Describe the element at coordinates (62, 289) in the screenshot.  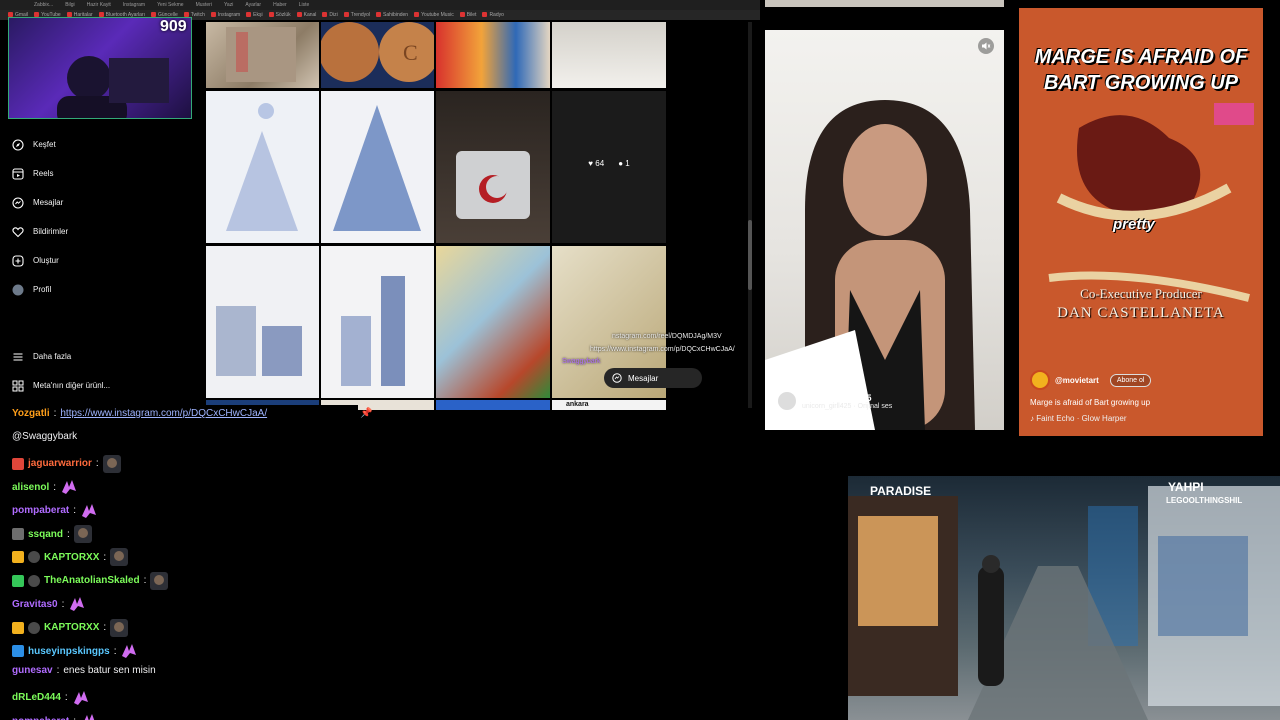
I see `sidebar-item: Profil` at that location.